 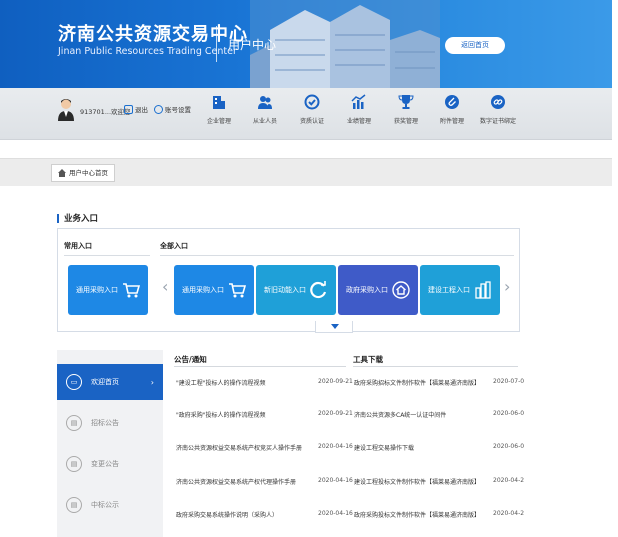 I want to click on common-entries-label: 常用入口, so click(x=78, y=246).